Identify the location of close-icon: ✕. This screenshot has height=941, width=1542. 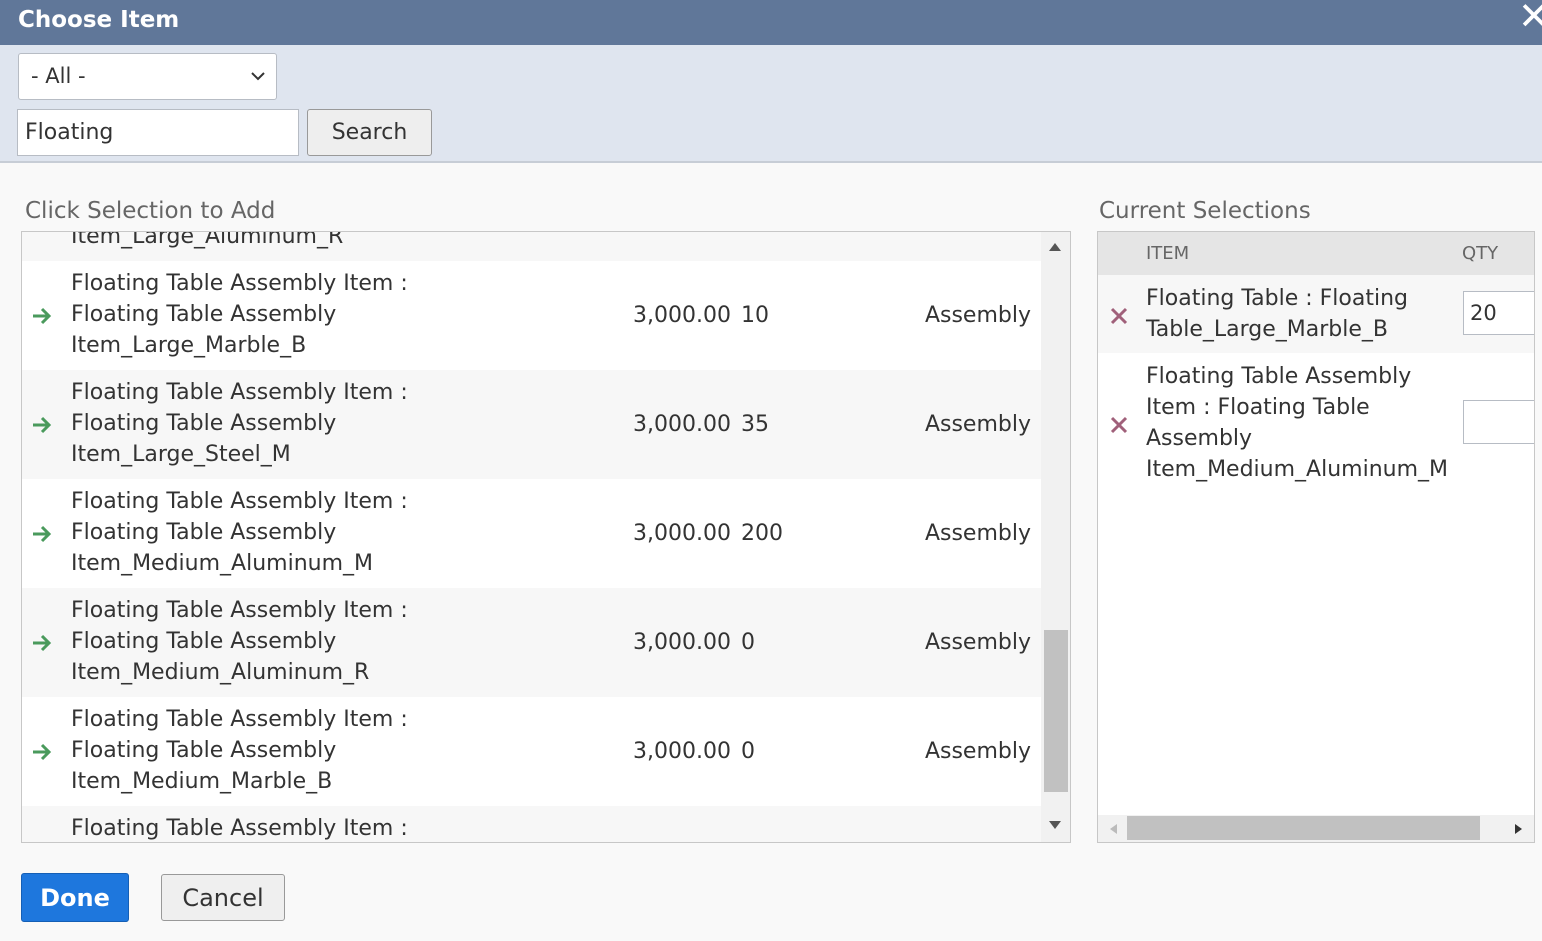
(1530, 17).